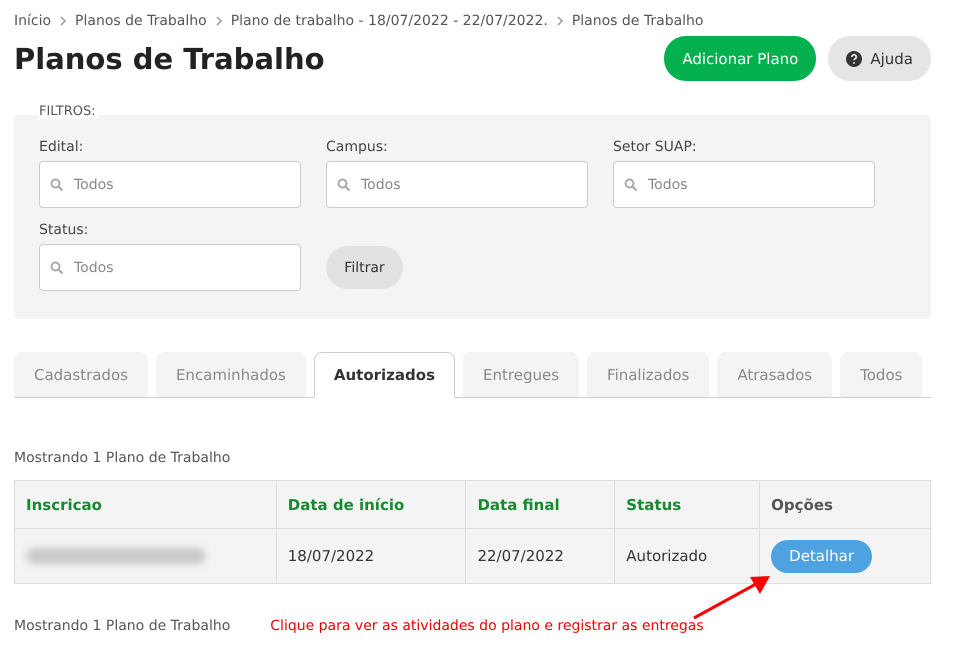 The width and height of the screenshot is (956, 668). I want to click on column-header: Status, so click(687, 504).